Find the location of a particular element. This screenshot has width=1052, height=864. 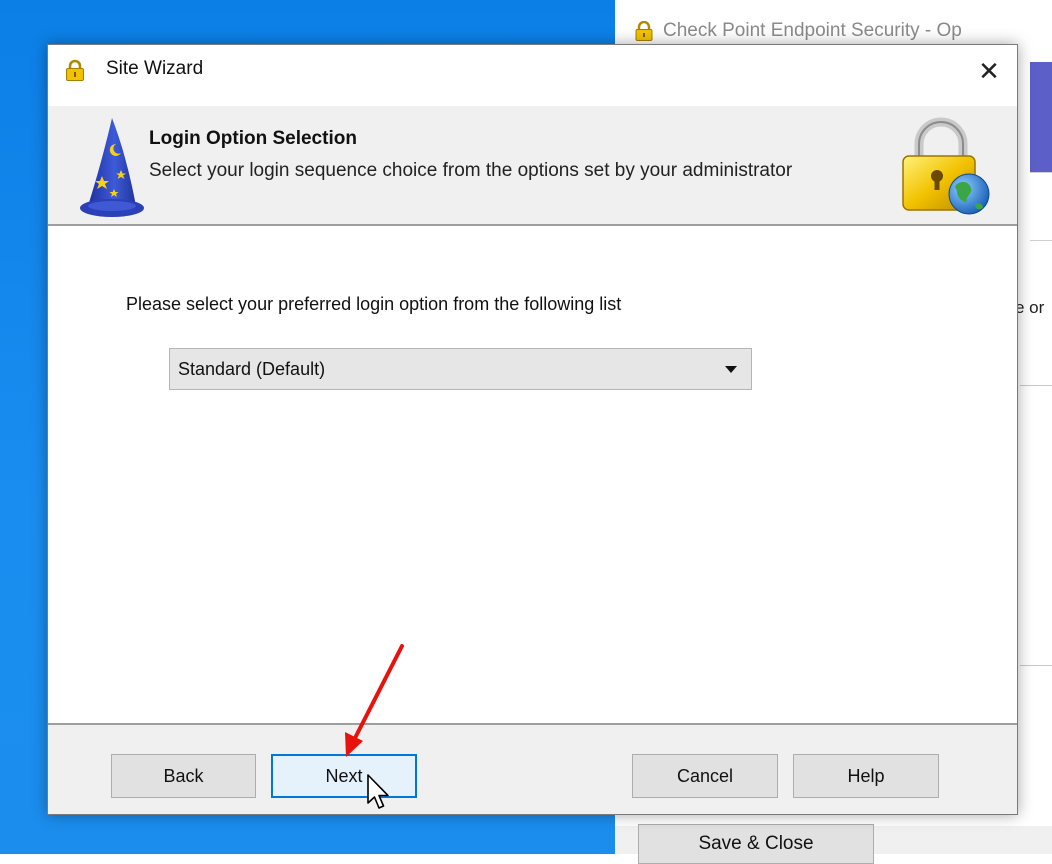

background-window-text: e or is located at coordinates (1030, 307).